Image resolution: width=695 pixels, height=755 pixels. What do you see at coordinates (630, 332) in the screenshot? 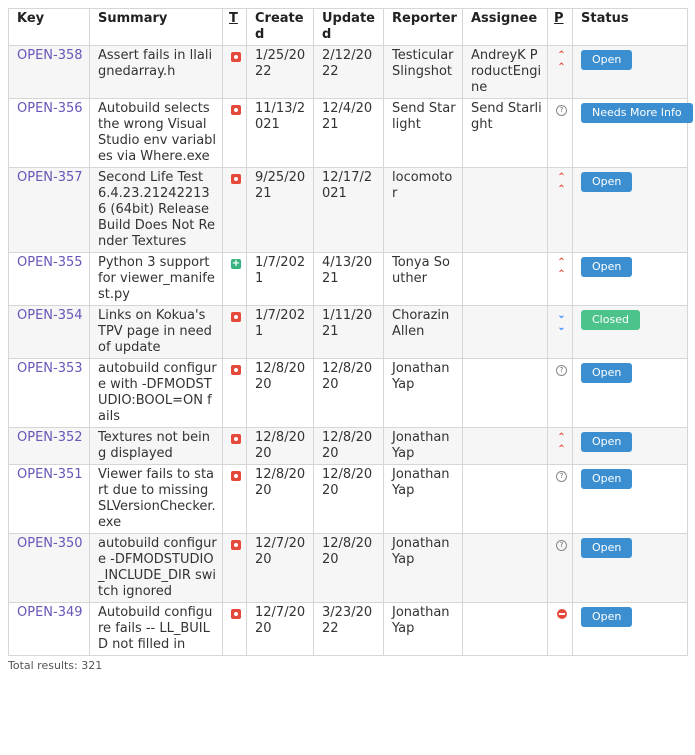
I see `status-cell: Closed` at bounding box center [630, 332].